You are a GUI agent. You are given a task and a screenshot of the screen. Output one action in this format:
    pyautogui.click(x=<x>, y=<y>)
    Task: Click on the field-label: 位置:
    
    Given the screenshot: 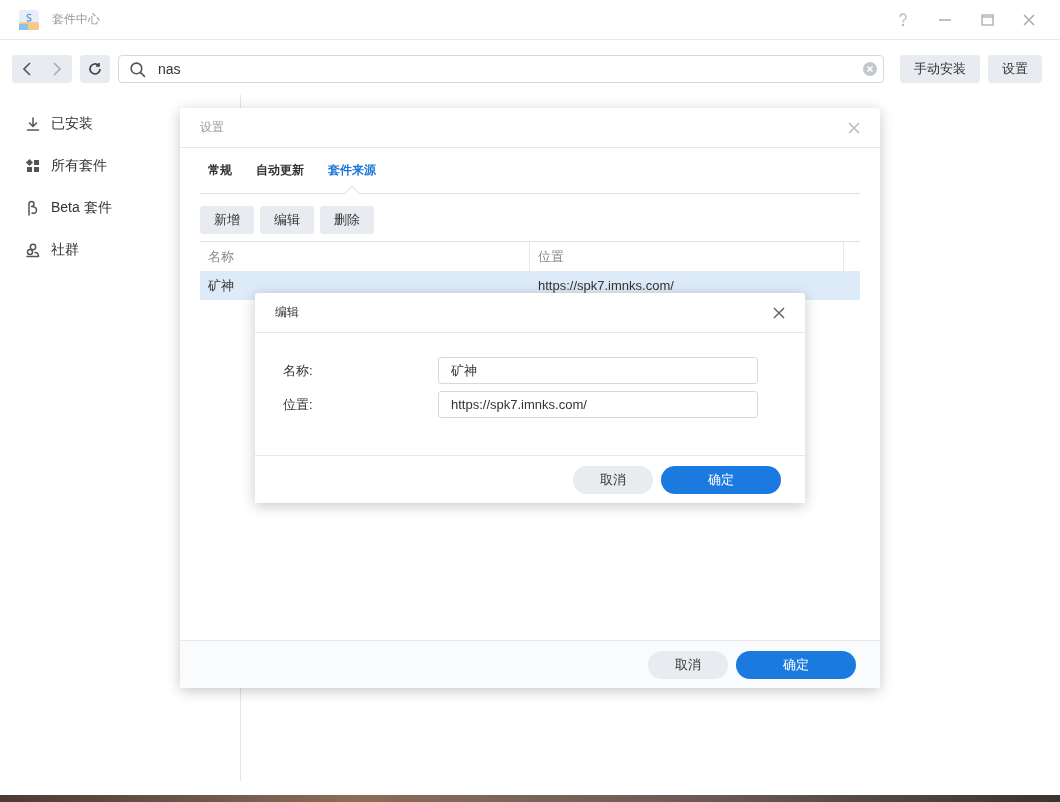 What is the action you would take?
    pyautogui.click(x=298, y=404)
    